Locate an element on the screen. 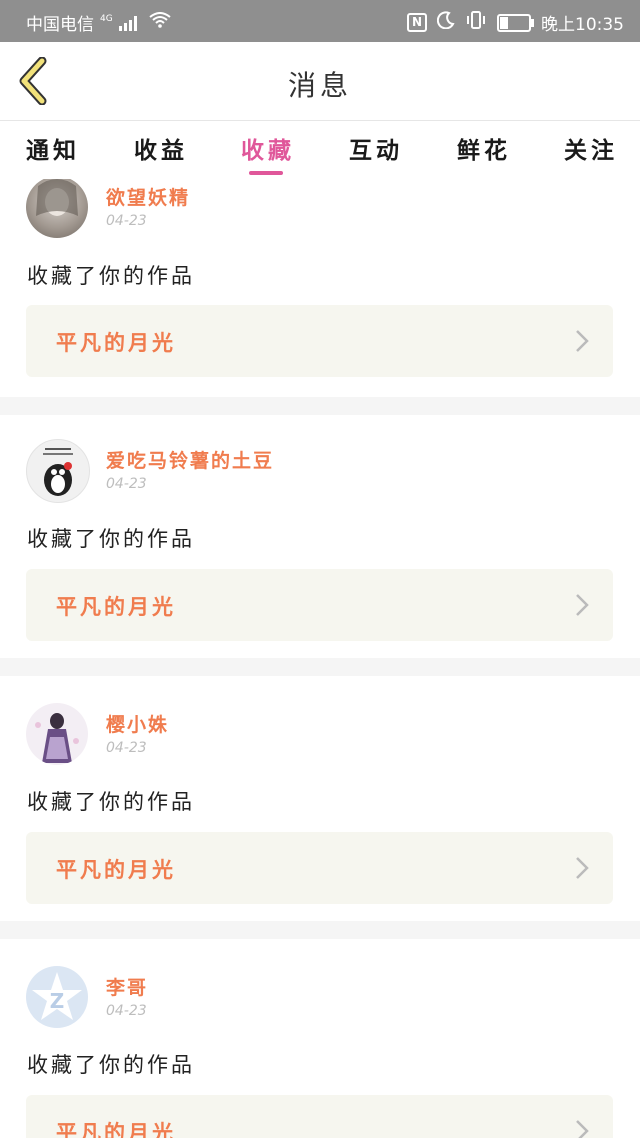 The width and height of the screenshot is (640, 1138). carrier-name: 中国电信 is located at coordinates (60, 25).